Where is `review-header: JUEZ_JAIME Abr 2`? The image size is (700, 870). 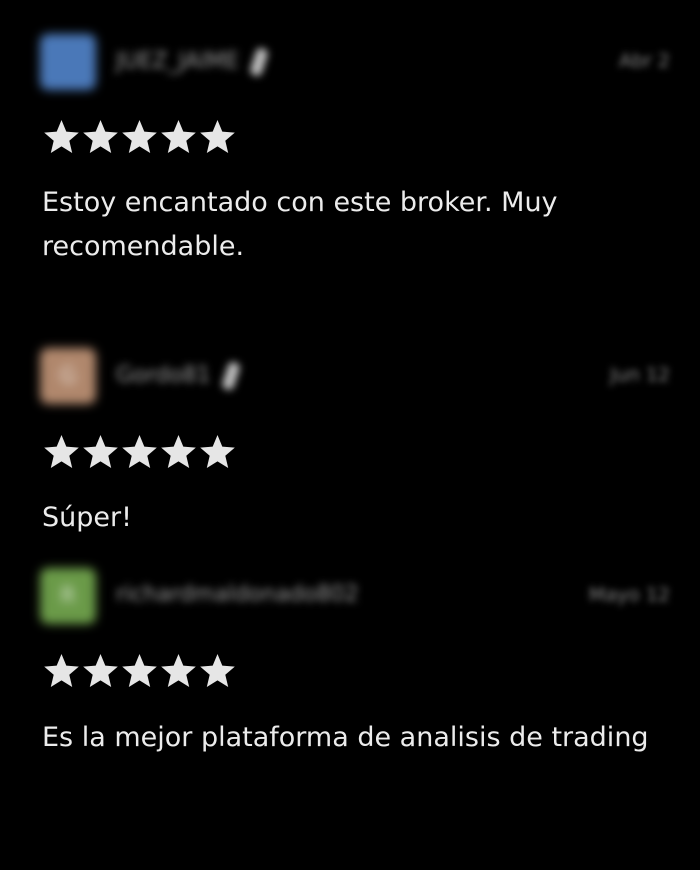 review-header: JUEZ_JAIME Abr 2 is located at coordinates (350, 64).